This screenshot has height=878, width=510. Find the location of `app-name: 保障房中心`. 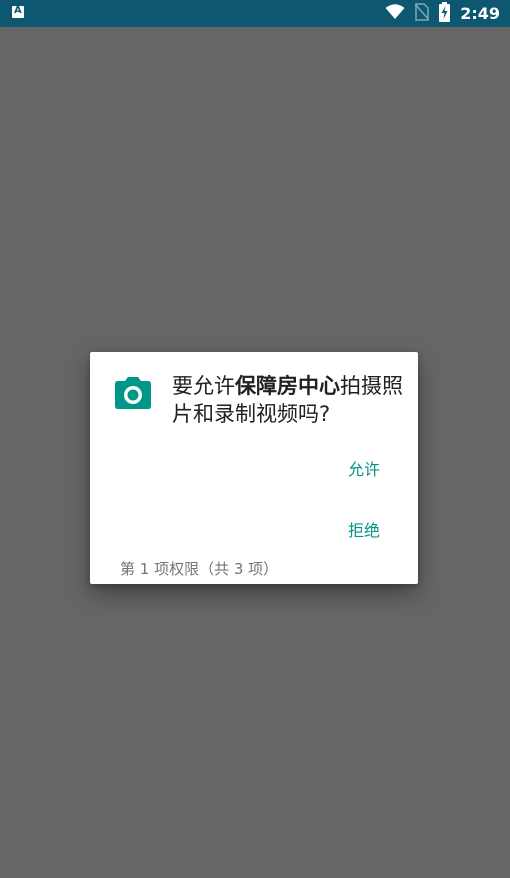

app-name: 保障房中心 is located at coordinates (287, 386).